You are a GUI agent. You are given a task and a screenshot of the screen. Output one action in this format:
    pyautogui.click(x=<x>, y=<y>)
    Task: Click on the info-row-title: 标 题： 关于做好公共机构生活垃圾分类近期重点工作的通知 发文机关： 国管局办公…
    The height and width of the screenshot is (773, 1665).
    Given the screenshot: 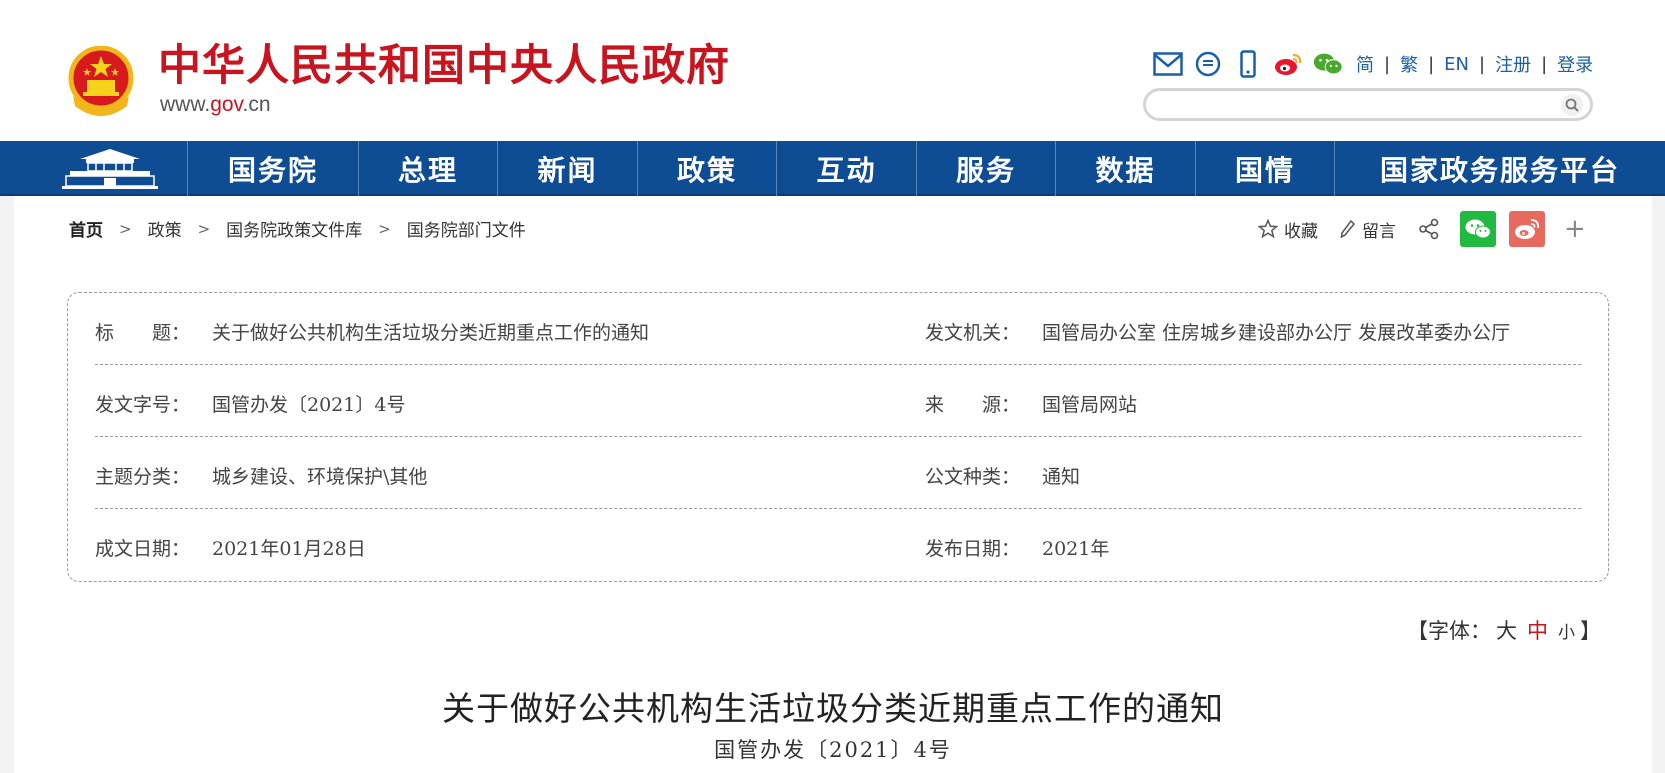 What is the action you would take?
    pyautogui.click(x=838, y=329)
    